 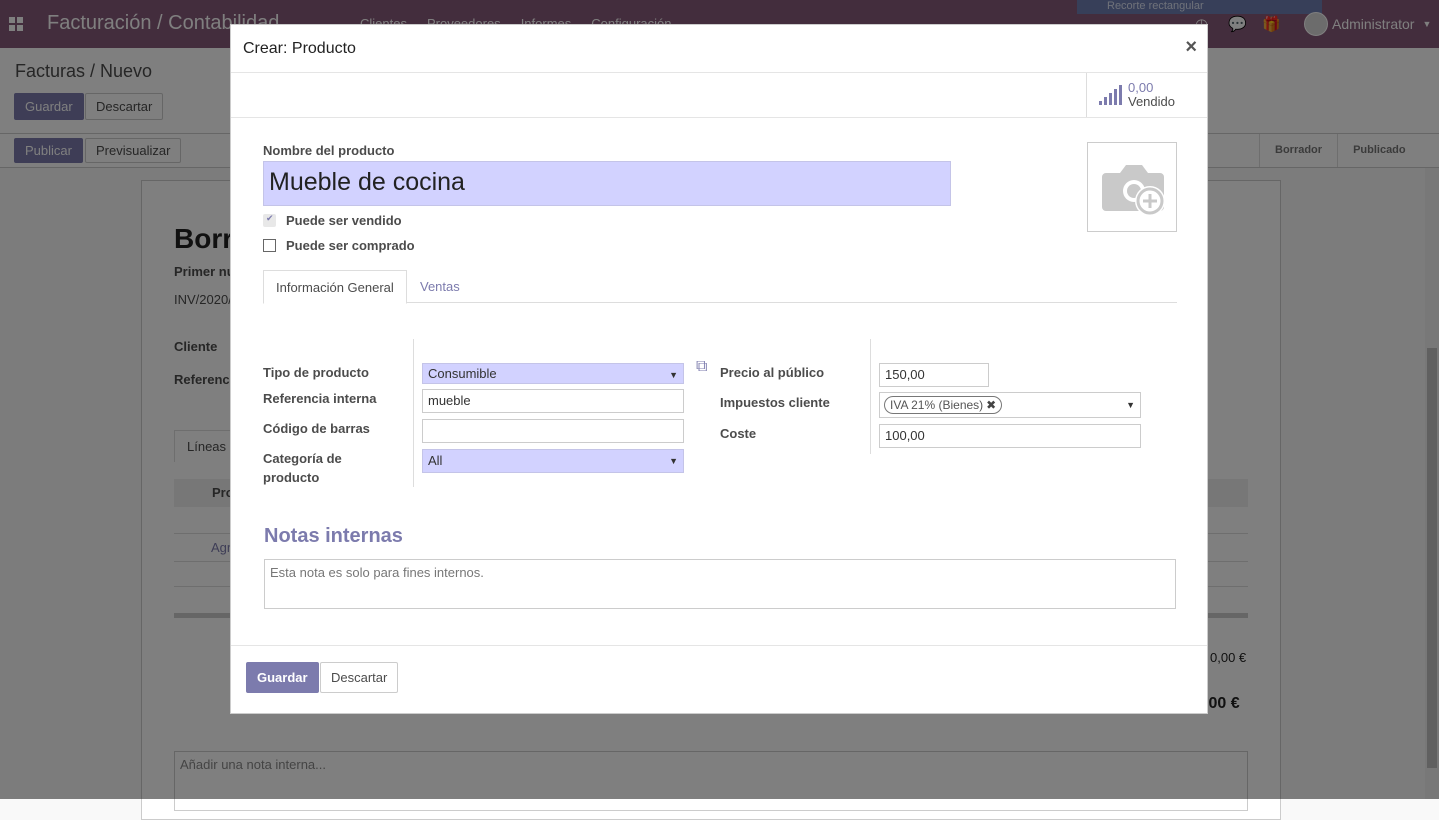 I want to click on smart-button-text: 0,00 Vendido, so click(x=1151, y=95).